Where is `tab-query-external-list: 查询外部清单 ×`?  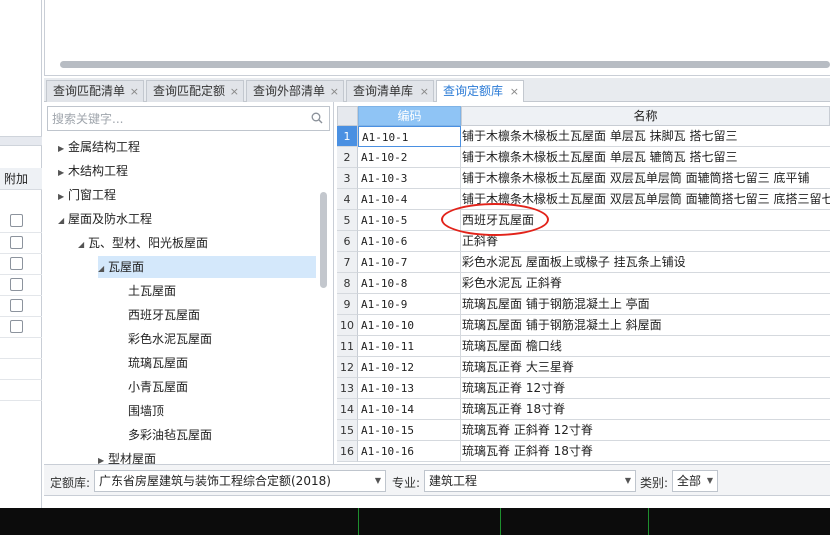
tab-query-external-list: 查询外部清单 × is located at coordinates (295, 91).